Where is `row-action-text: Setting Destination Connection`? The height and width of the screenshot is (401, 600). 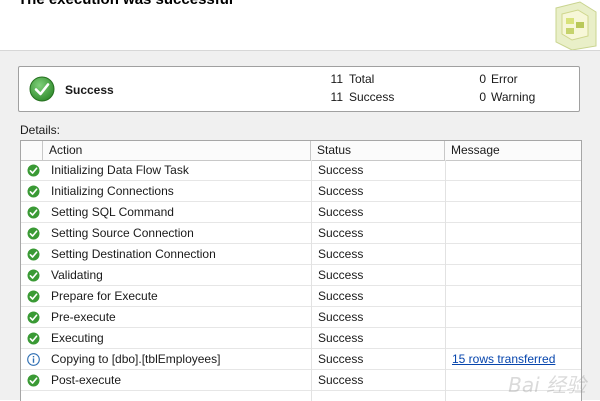 row-action-text: Setting Destination Connection is located at coordinates (133, 254).